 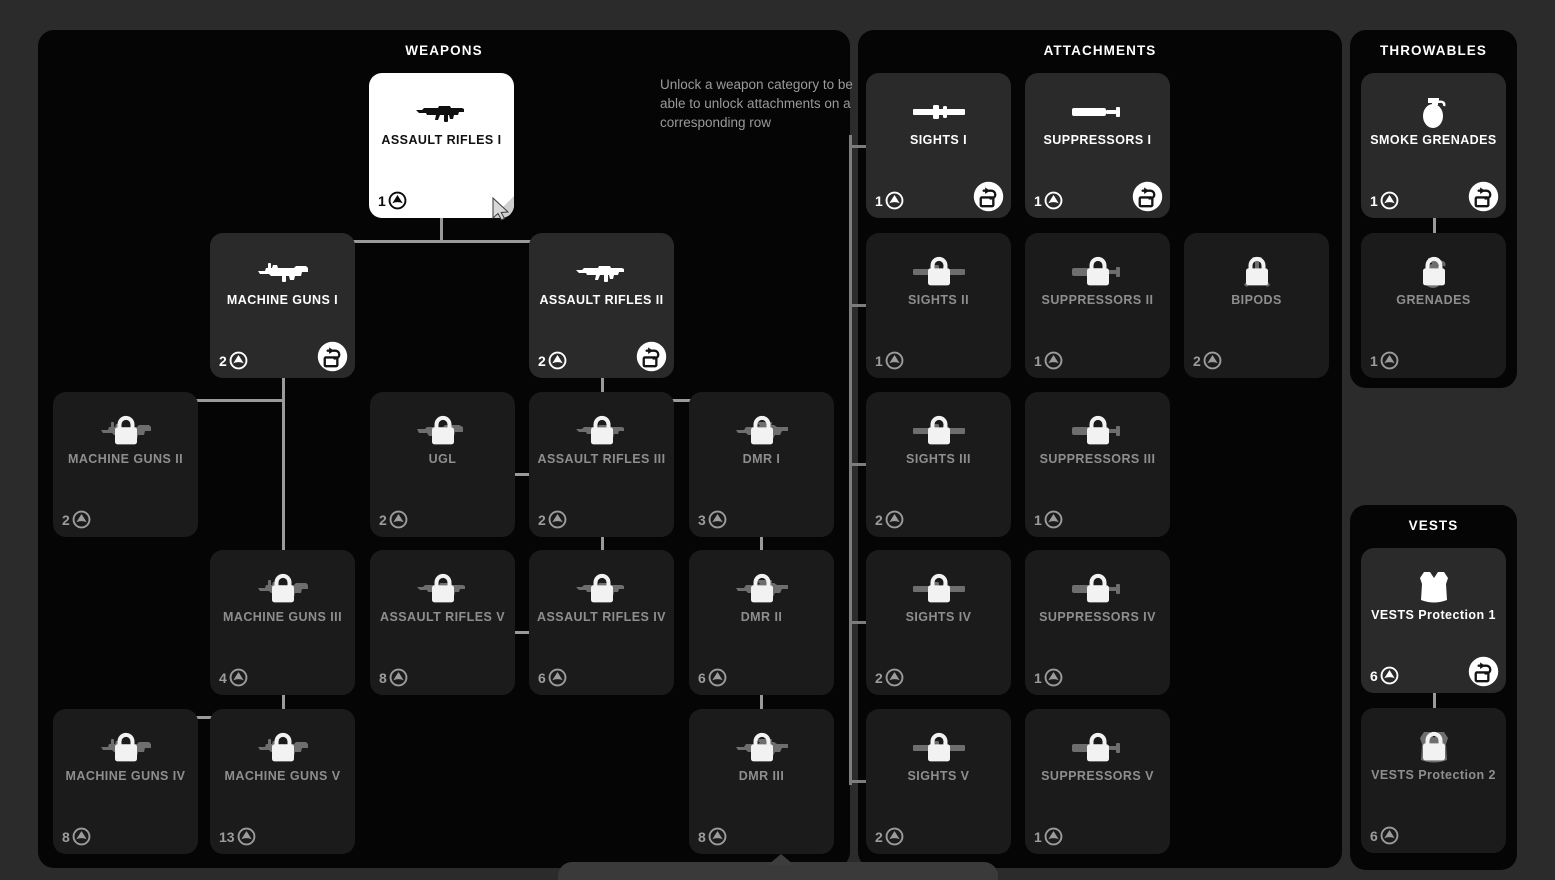 I want to click on tech-card-label: MACHINE GUNS II, so click(x=125, y=459).